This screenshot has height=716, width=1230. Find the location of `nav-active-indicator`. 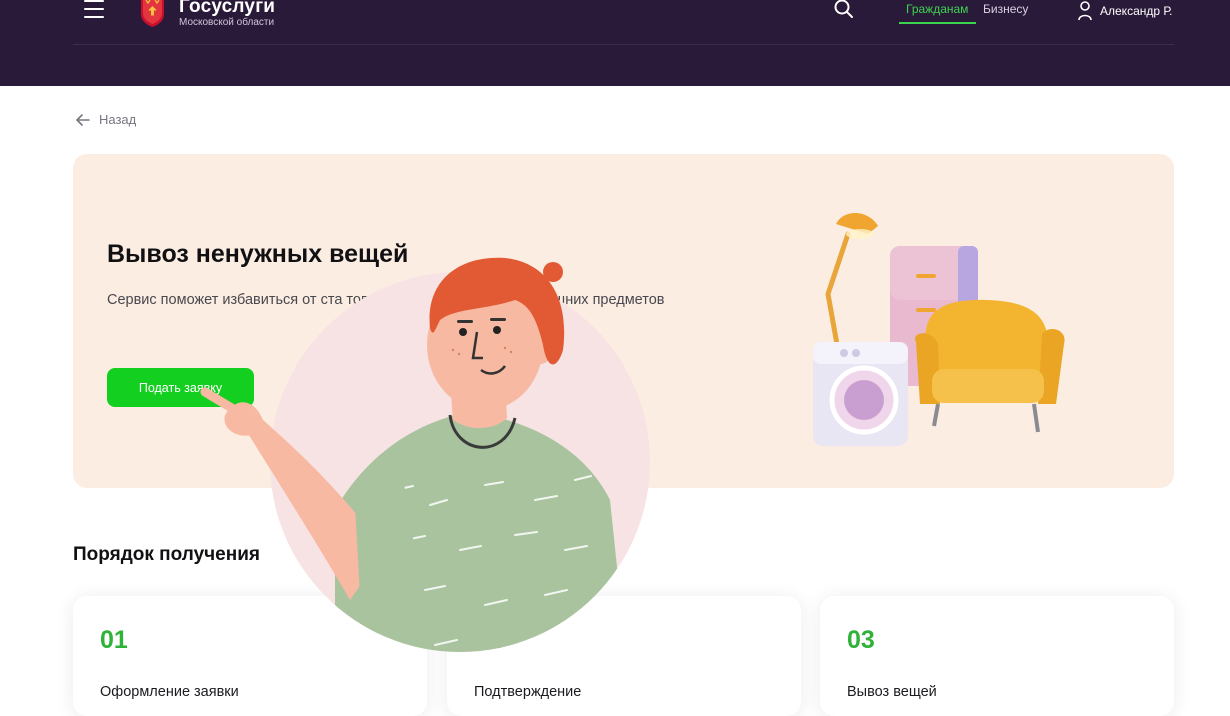

nav-active-indicator is located at coordinates (937, 23).